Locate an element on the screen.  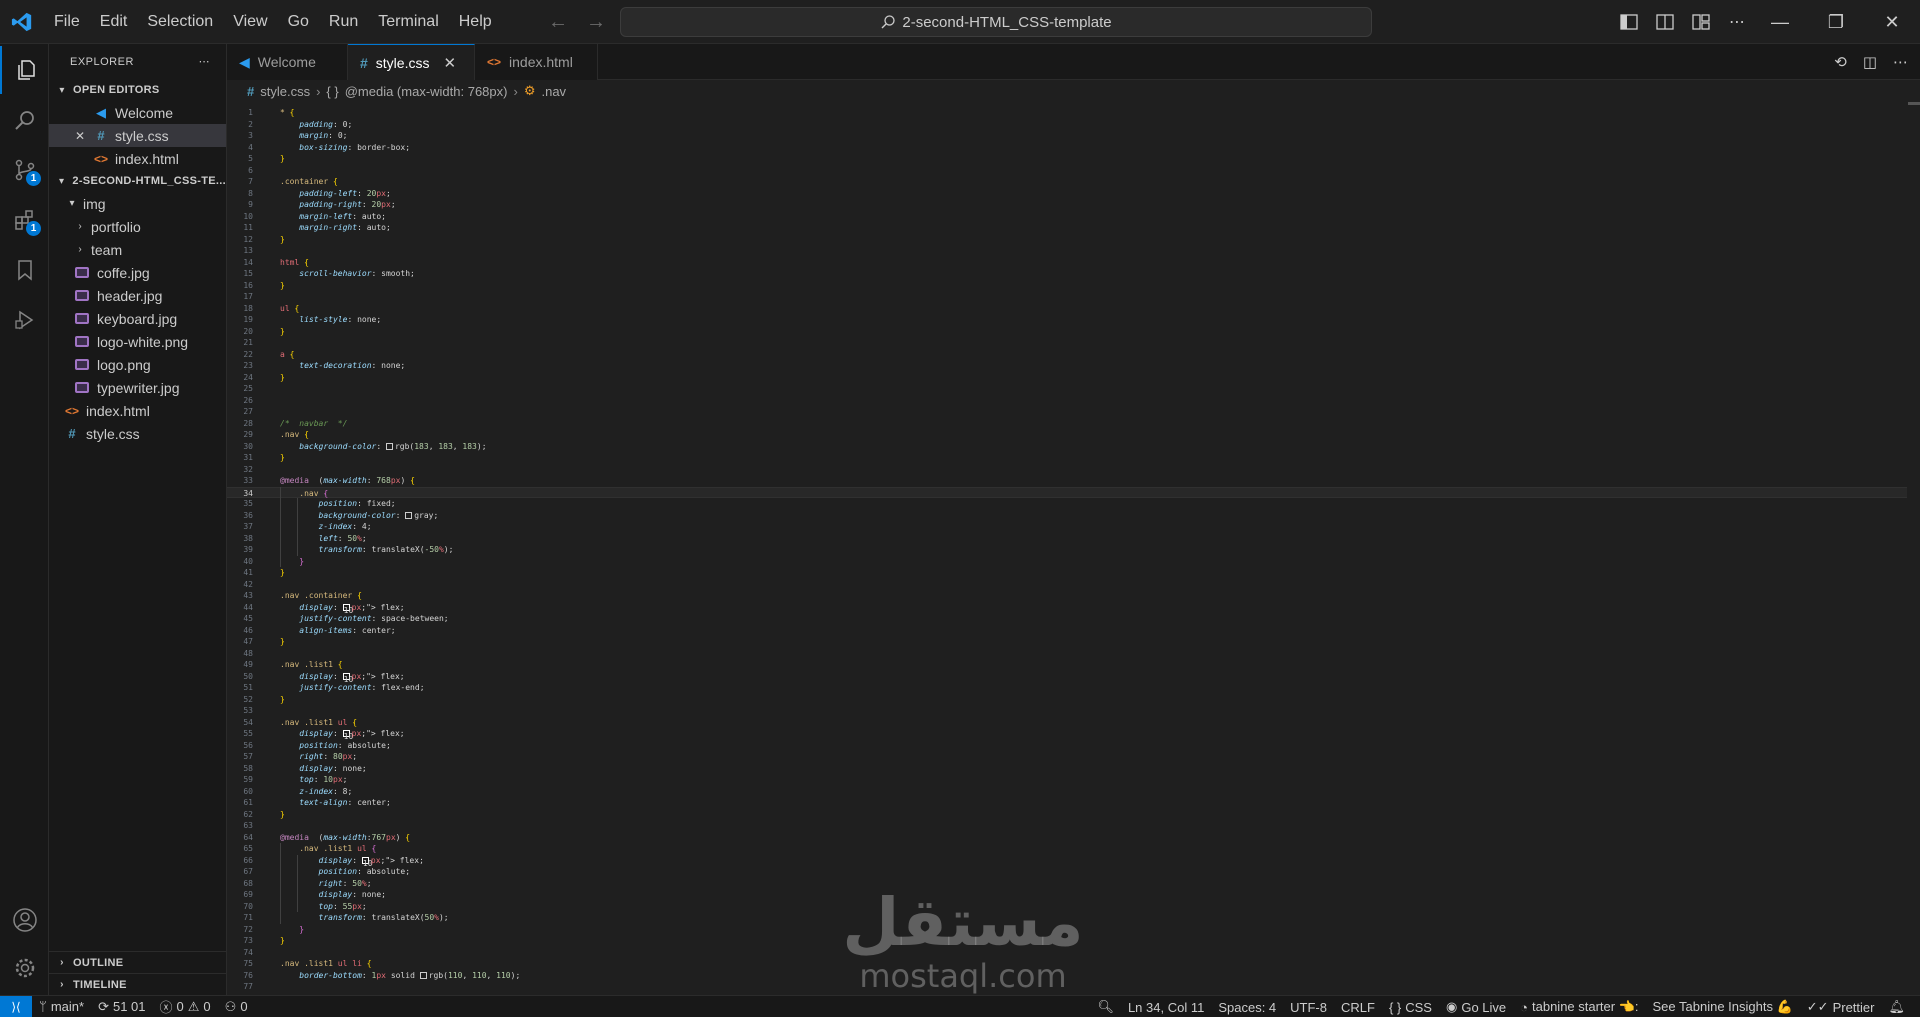
code-line: 42 is located at coordinates (1067, 585).